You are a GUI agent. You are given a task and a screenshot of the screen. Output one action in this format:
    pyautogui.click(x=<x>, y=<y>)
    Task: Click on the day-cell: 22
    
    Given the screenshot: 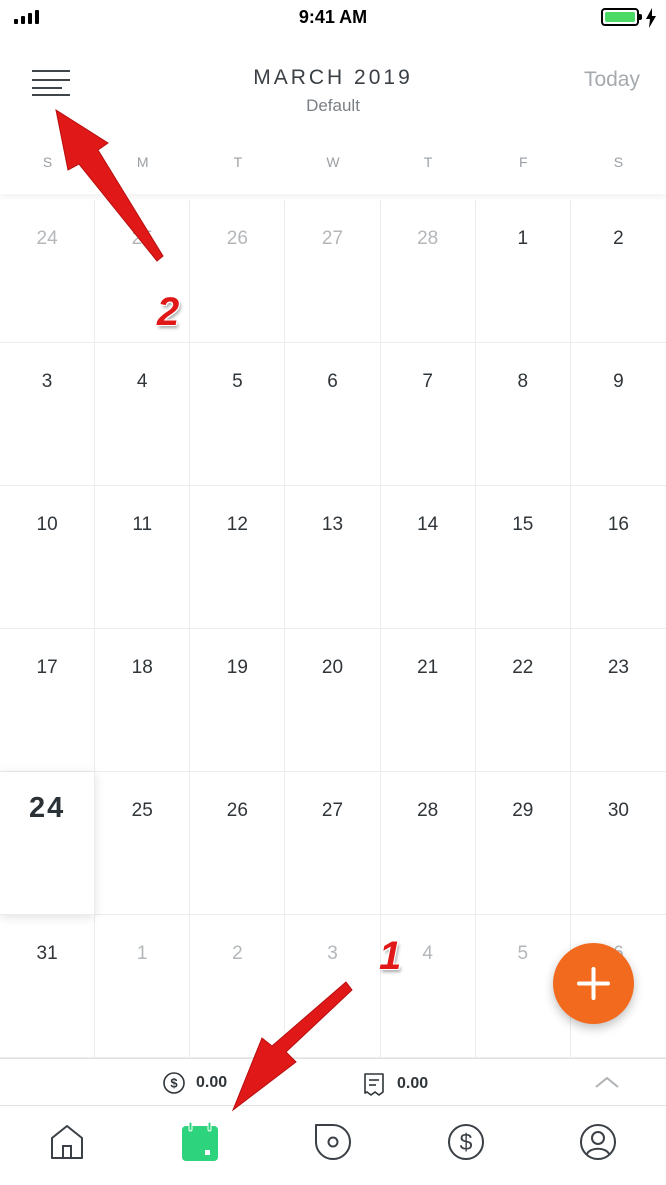 What is the action you would take?
    pyautogui.click(x=523, y=700)
    